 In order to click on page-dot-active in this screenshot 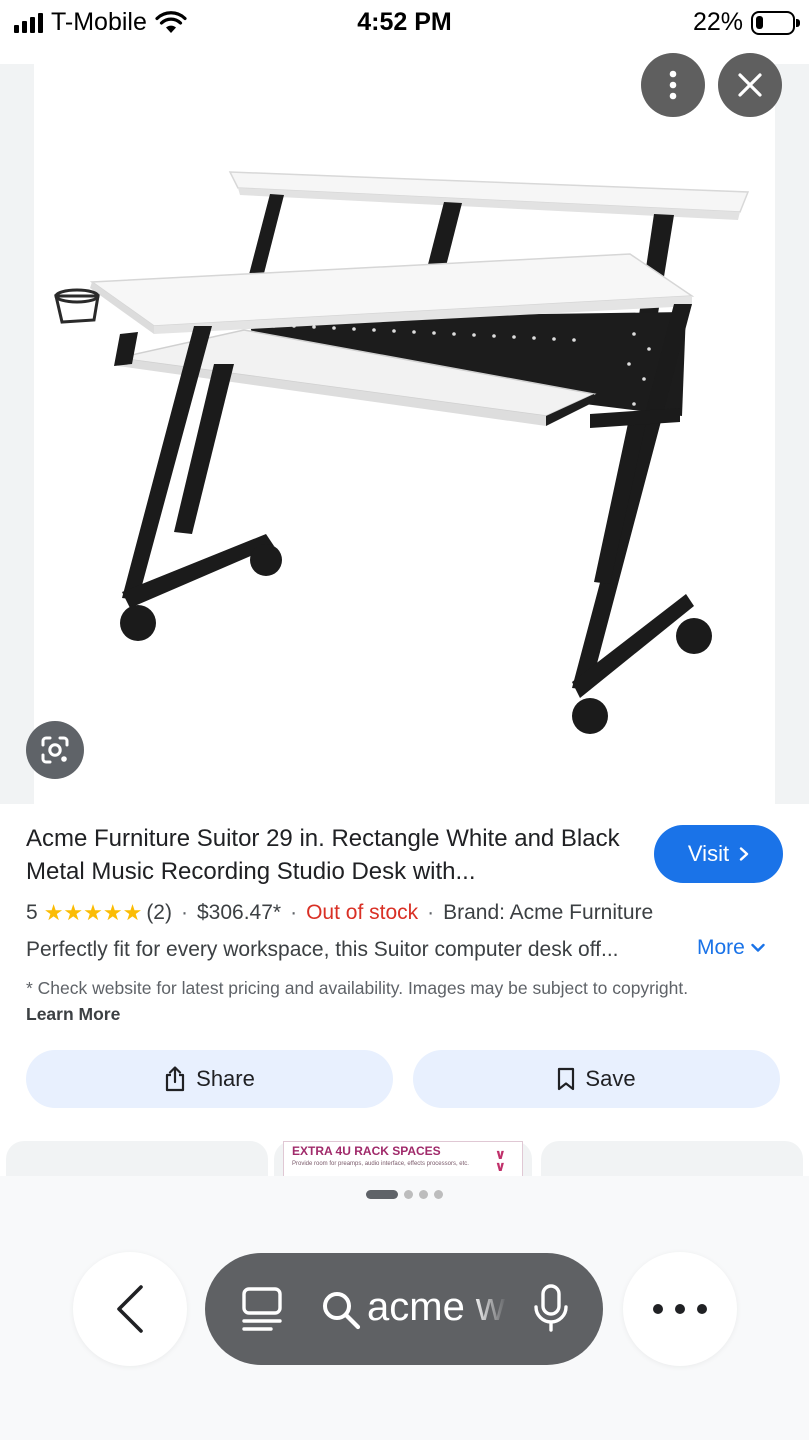, I will do `click(382, 1194)`.